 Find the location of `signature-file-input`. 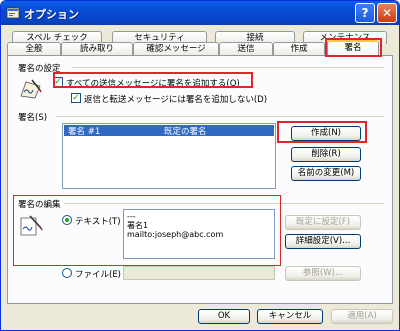

signature-file-input is located at coordinates (199, 273).